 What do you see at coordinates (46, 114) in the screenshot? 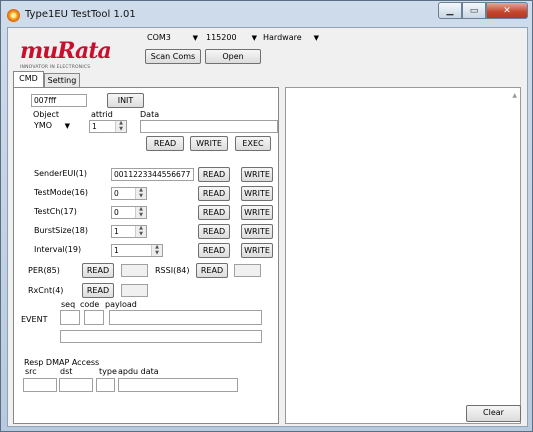
I see `object-label: Object` at bounding box center [46, 114].